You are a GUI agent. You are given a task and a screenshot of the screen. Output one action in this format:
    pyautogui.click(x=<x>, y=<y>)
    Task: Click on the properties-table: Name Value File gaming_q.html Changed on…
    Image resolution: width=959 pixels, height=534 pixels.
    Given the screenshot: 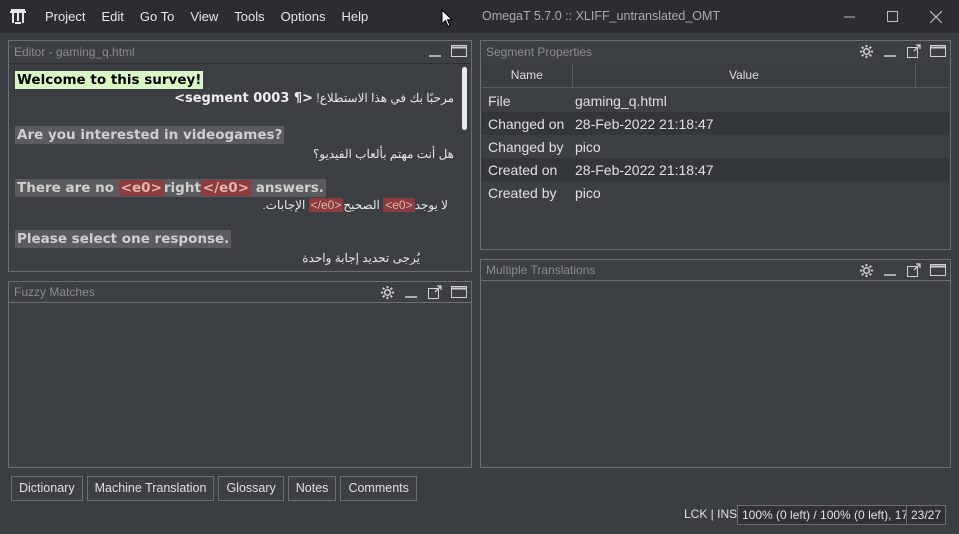 What is the action you would take?
    pyautogui.click(x=715, y=133)
    